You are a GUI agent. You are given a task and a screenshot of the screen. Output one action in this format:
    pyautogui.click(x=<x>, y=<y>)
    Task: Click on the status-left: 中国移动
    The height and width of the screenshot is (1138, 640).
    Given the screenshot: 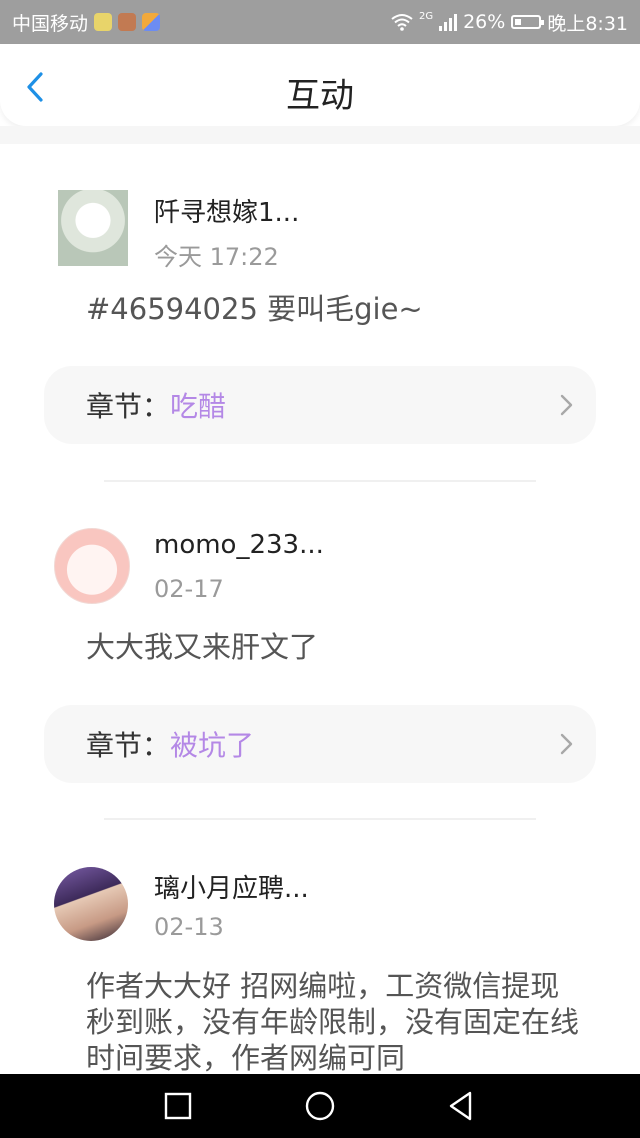 What is the action you would take?
    pyautogui.click(x=86, y=22)
    